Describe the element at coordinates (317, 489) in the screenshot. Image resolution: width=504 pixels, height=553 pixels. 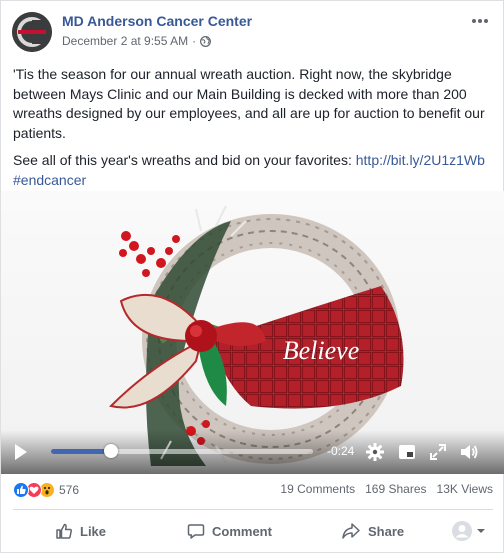
I see `comments-count: 19 Comments` at that location.